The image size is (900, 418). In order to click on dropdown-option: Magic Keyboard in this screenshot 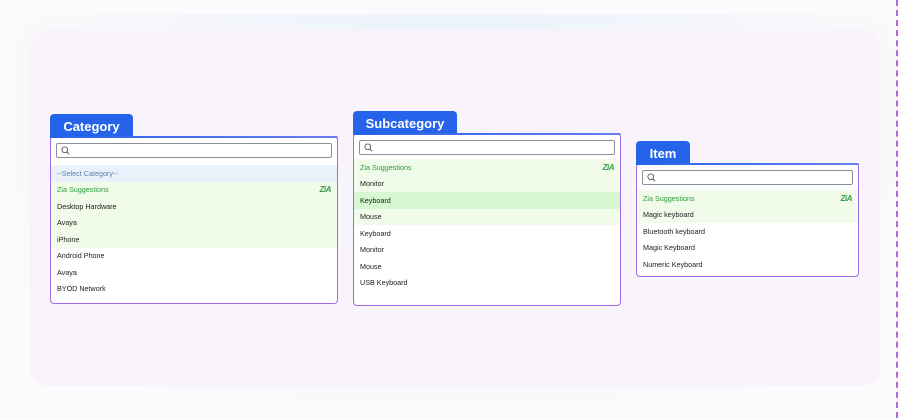, I will do `click(747, 248)`.